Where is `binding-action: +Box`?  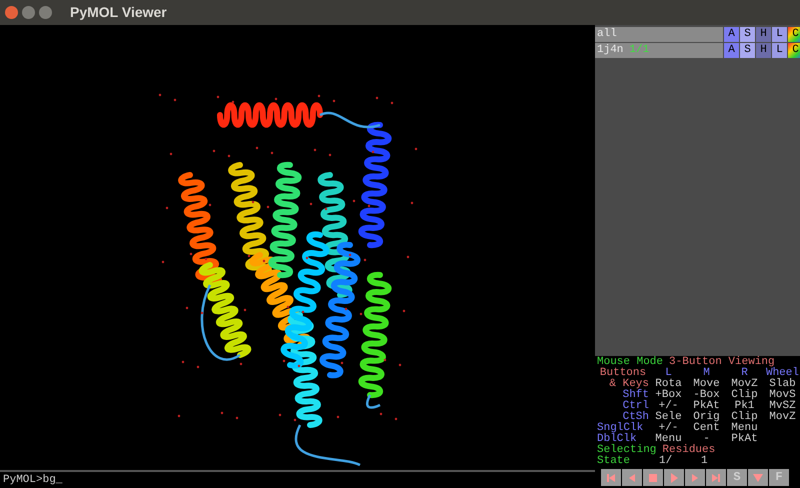 binding-action: +Box is located at coordinates (668, 395).